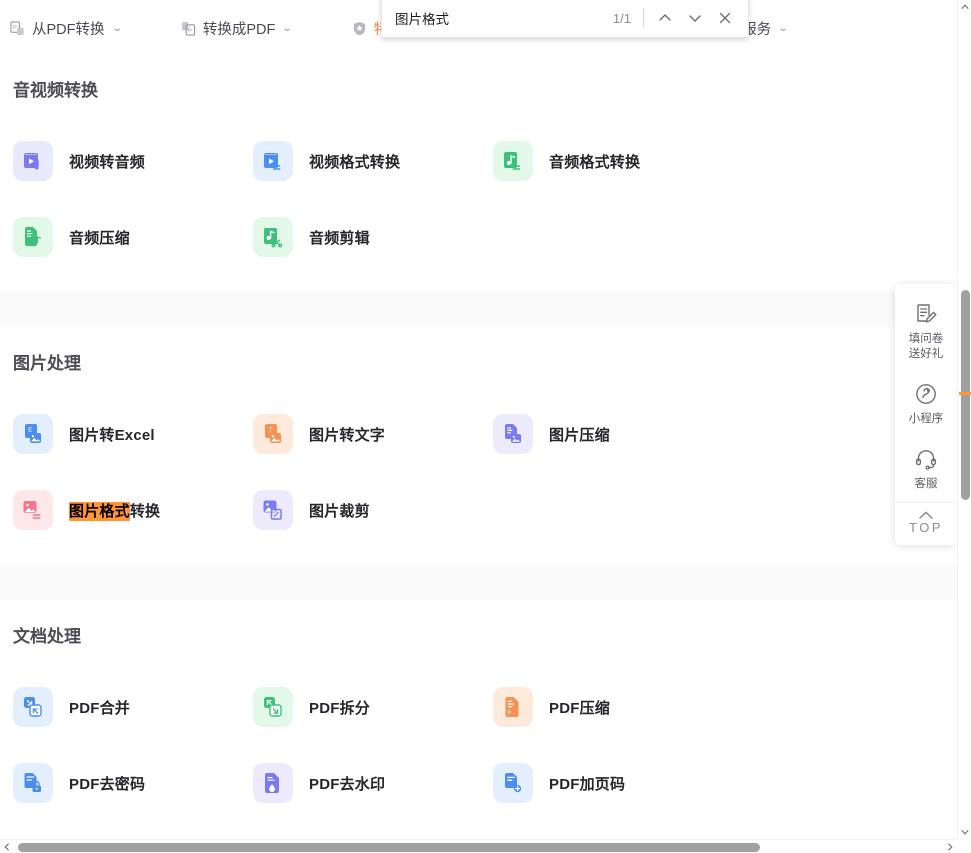 The image size is (971, 853). I want to click on tool-pdf-compress: P PDF压缩, so click(600, 707).